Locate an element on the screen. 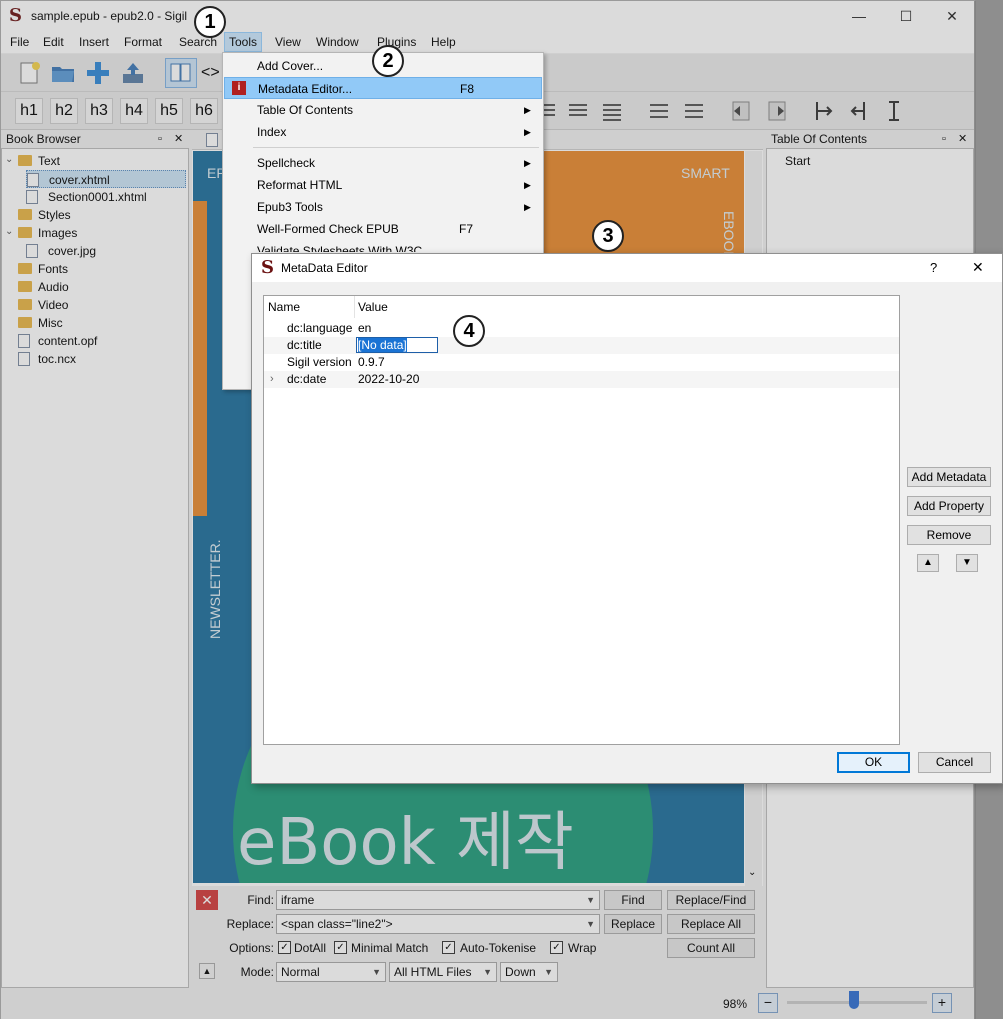 The height and width of the screenshot is (1019, 1003). menu-epub3-tools: Epub3 Tools ▶ is located at coordinates (383, 207).